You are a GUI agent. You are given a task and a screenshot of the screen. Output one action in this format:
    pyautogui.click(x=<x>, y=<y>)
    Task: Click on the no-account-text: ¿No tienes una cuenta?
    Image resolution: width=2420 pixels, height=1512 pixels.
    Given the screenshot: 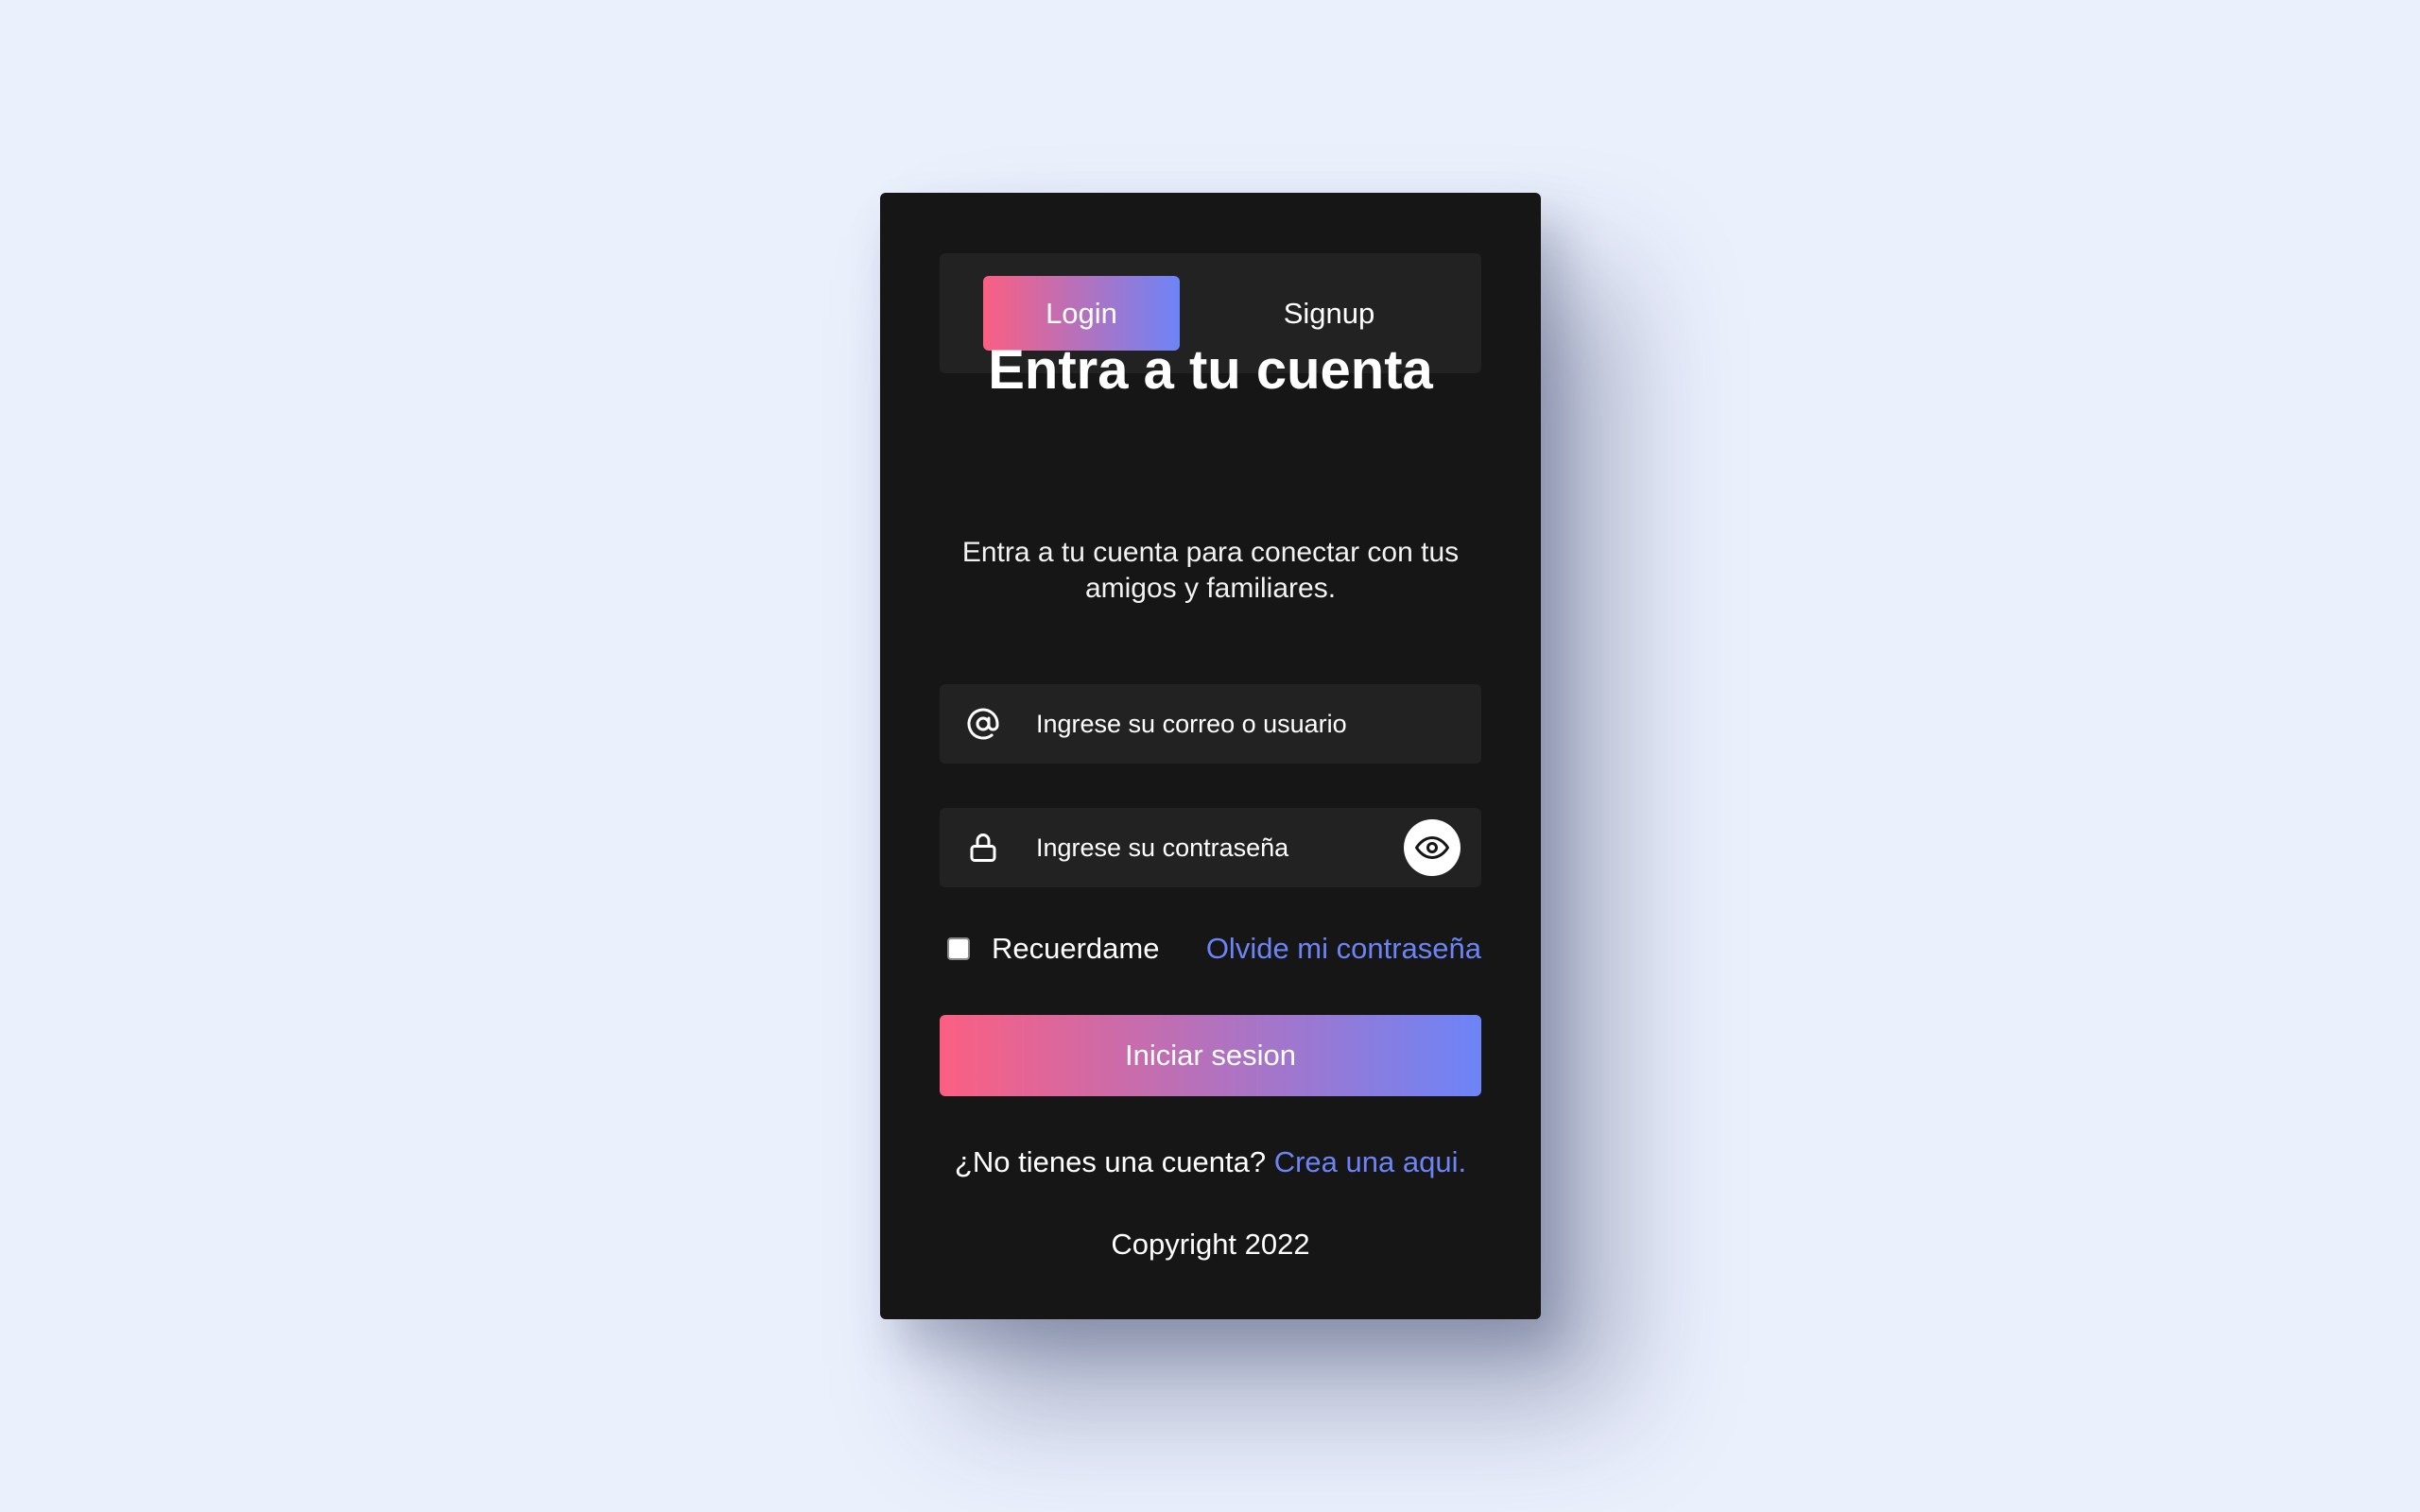 What is the action you would take?
    pyautogui.click(x=1114, y=1161)
    